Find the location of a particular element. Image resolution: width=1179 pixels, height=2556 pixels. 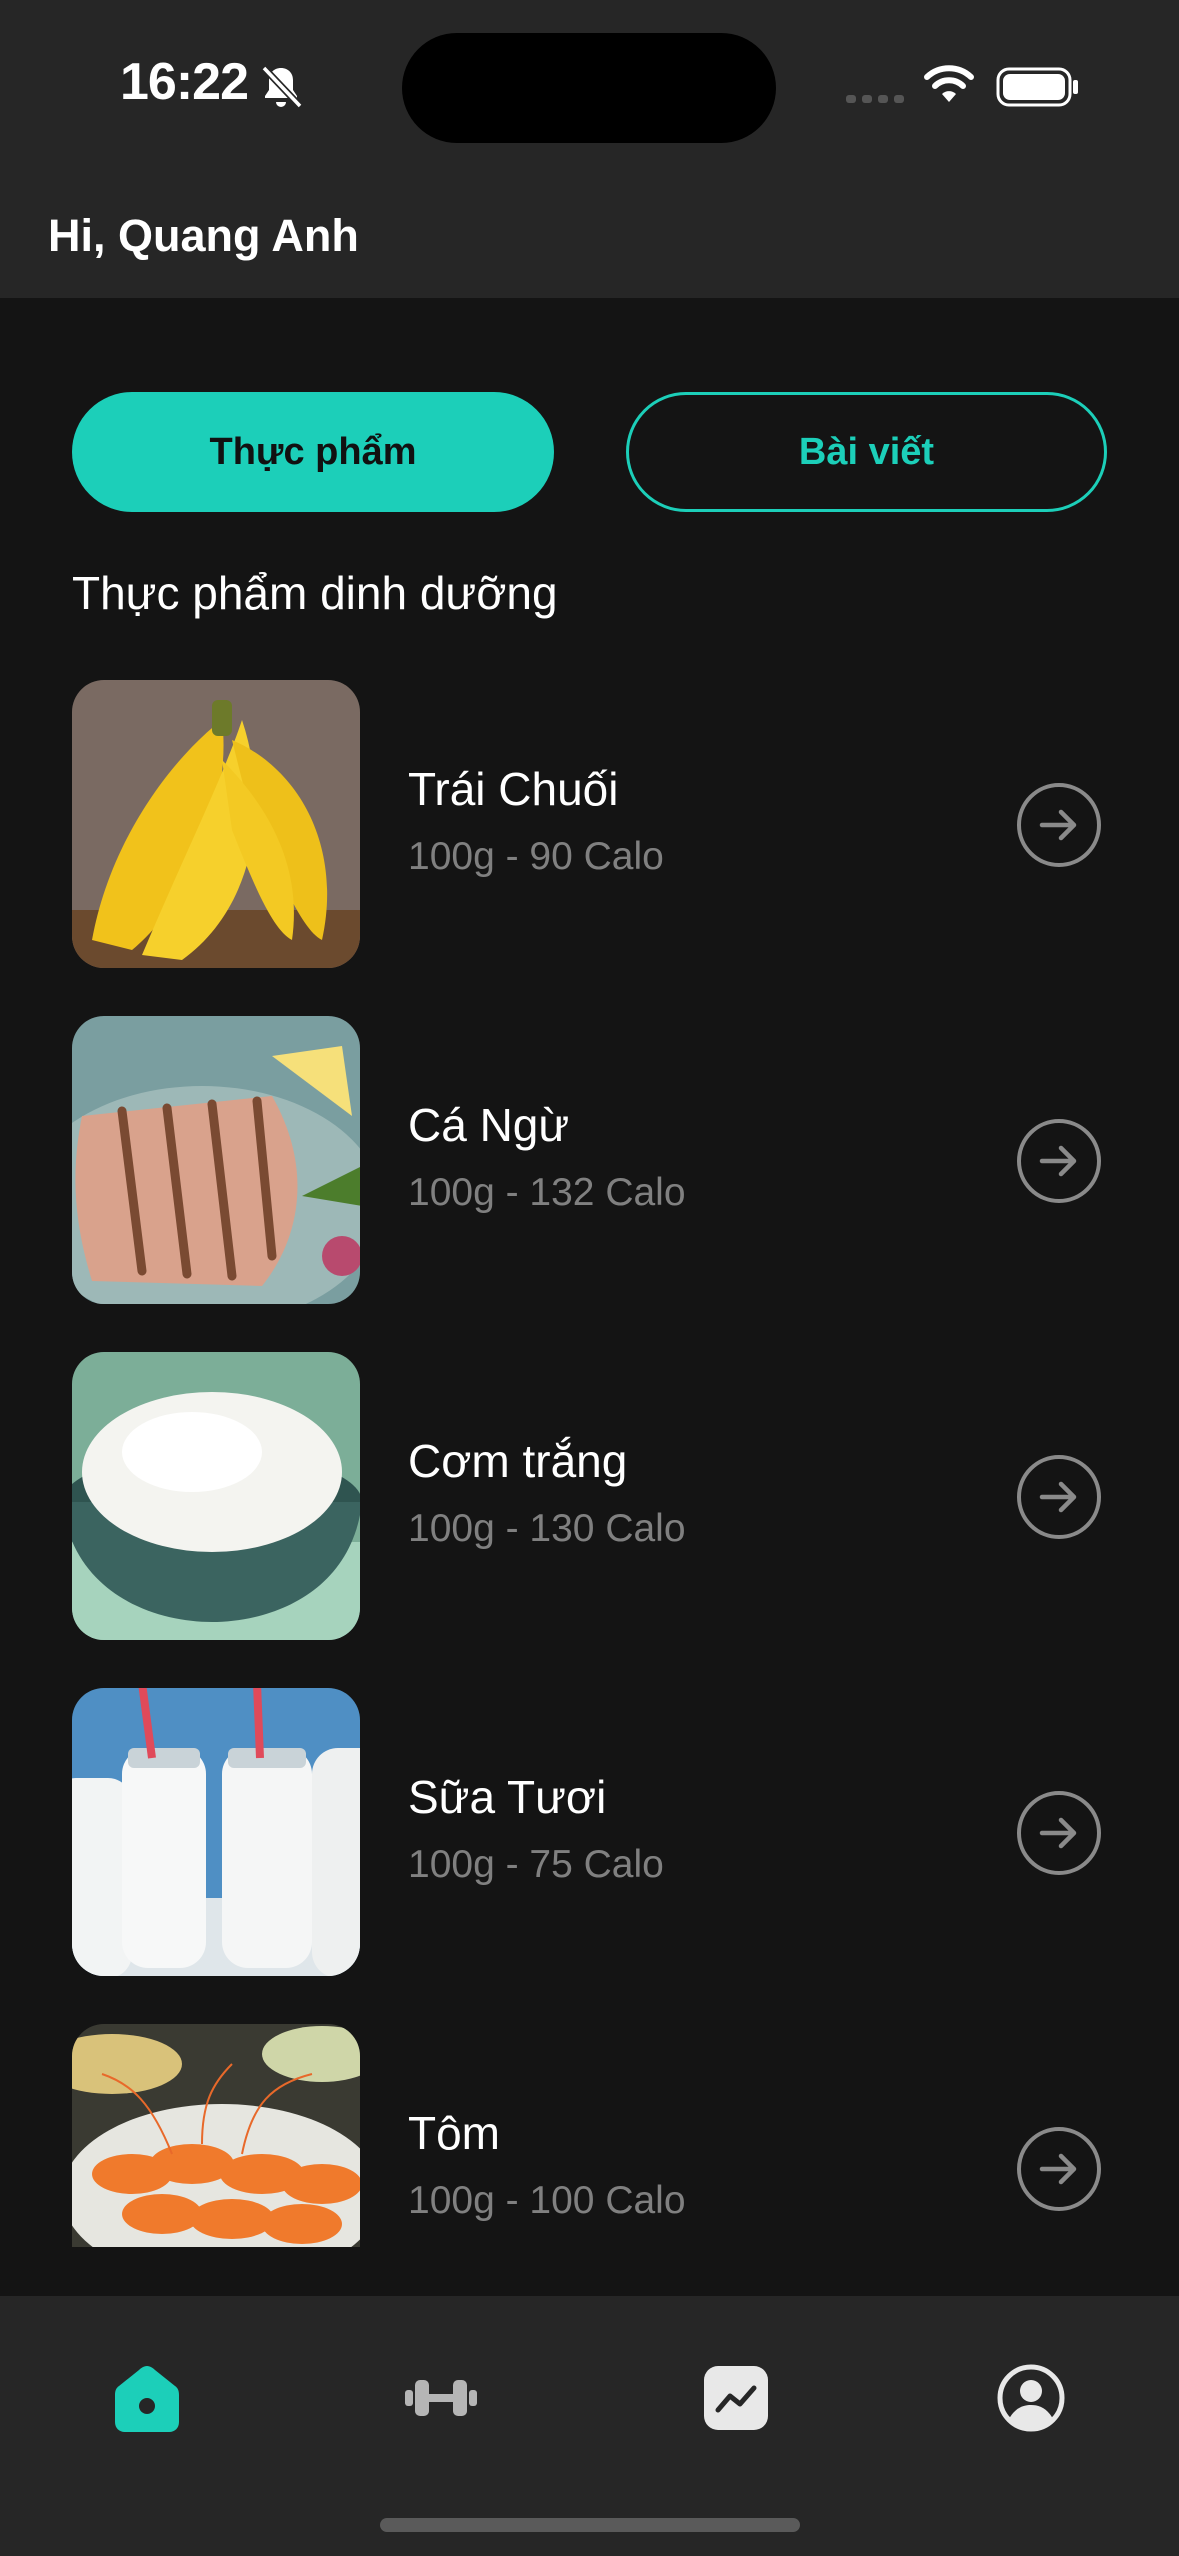

food-calories: 100g - 90 Calo is located at coordinates (536, 856).